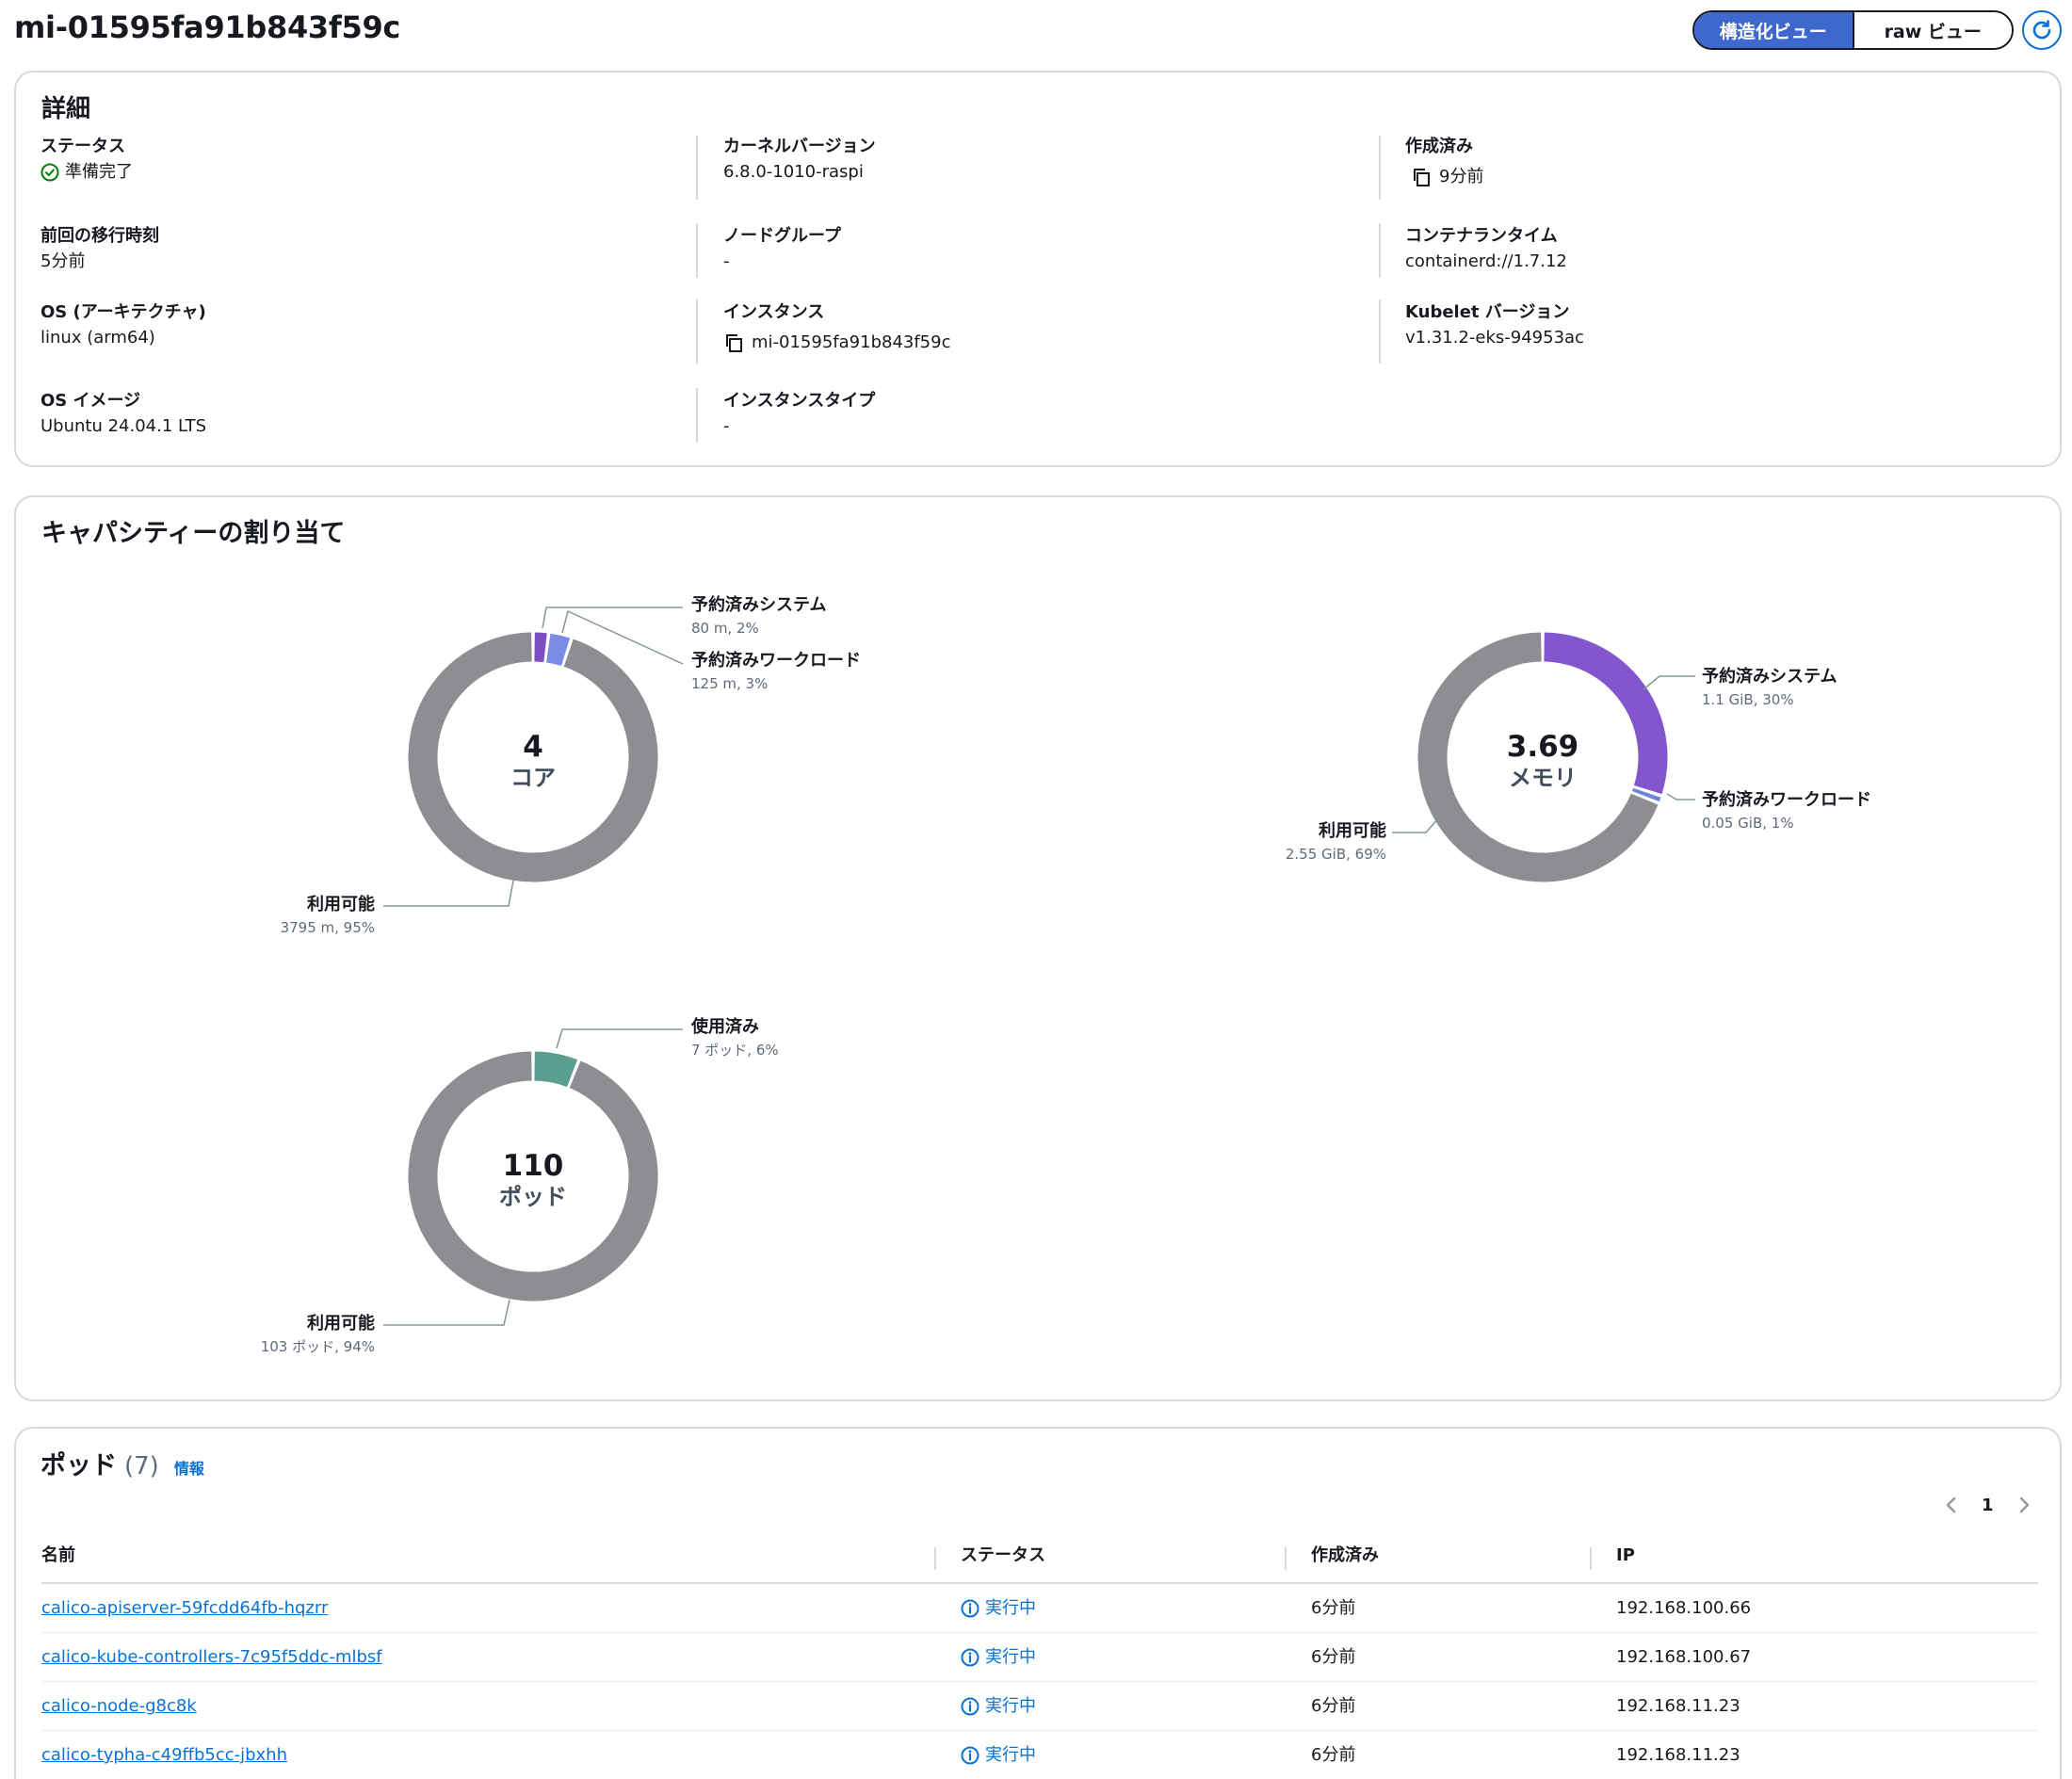 The width and height of the screenshot is (2072, 1779). I want to click on detail-created: 作成済み 9分前, so click(1444, 162).